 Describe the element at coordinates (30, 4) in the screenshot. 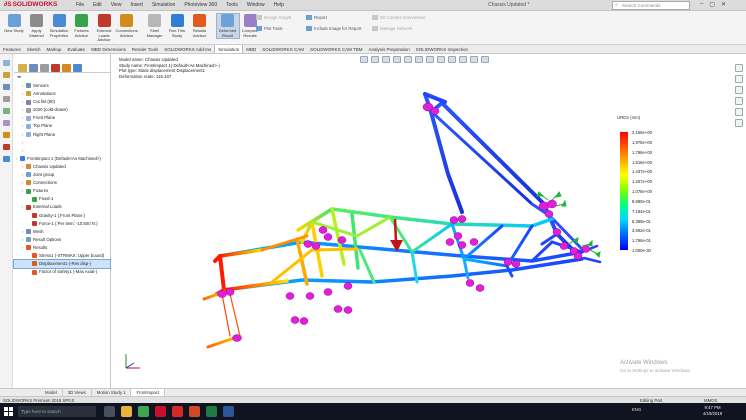

I see `solidworks-logo: ∂SSOLIDWORKS` at that location.